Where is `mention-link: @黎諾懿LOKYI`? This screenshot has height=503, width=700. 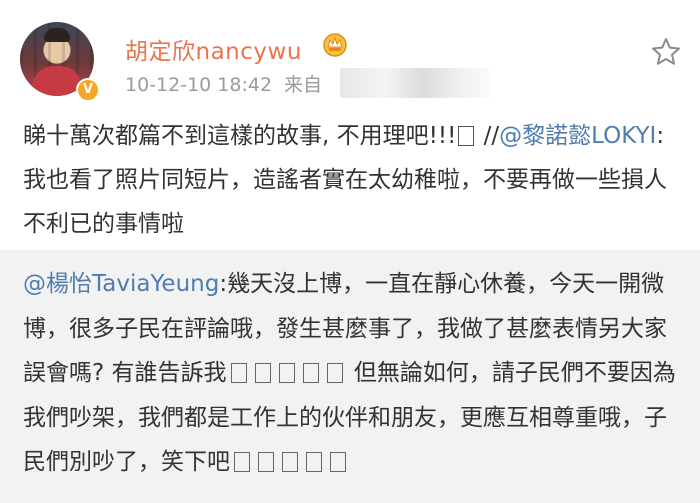
mention-link: @黎諾懿LOKYI is located at coordinates (577, 136).